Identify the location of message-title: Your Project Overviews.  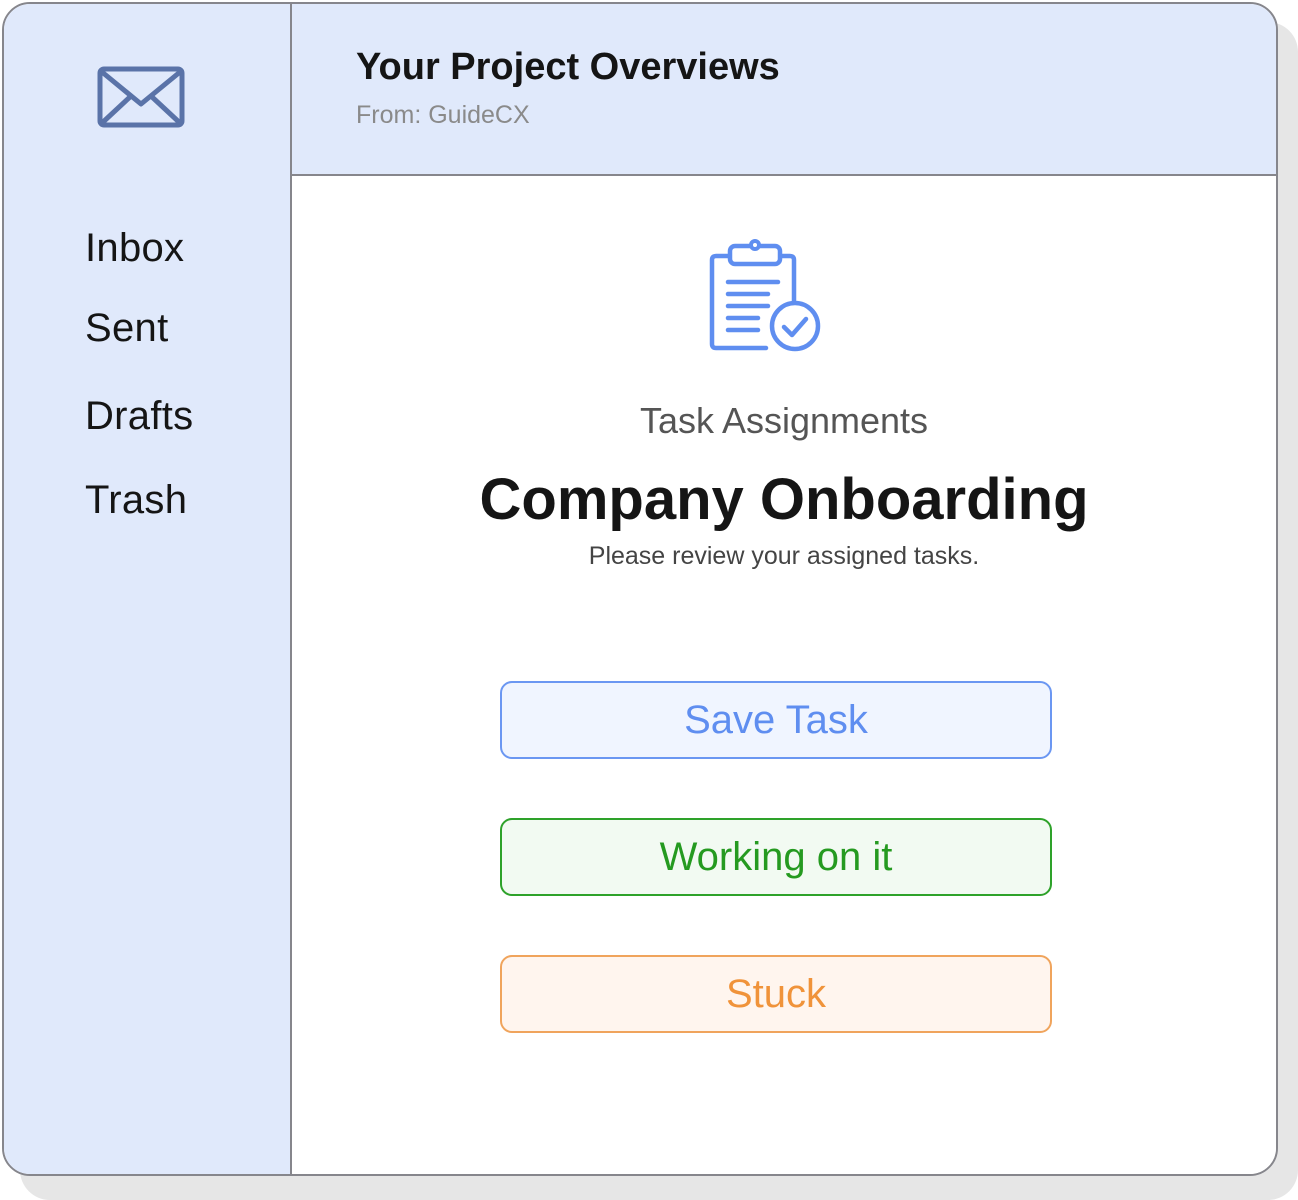
(568, 67).